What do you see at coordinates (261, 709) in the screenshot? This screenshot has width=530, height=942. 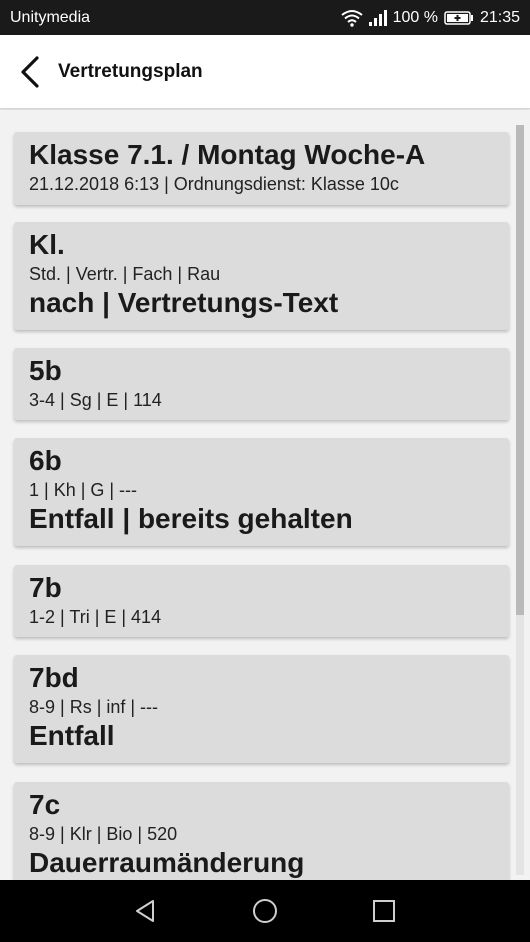 I see `entry-card: 7bd 8-9 | Rs | inf | --- Entfall` at bounding box center [261, 709].